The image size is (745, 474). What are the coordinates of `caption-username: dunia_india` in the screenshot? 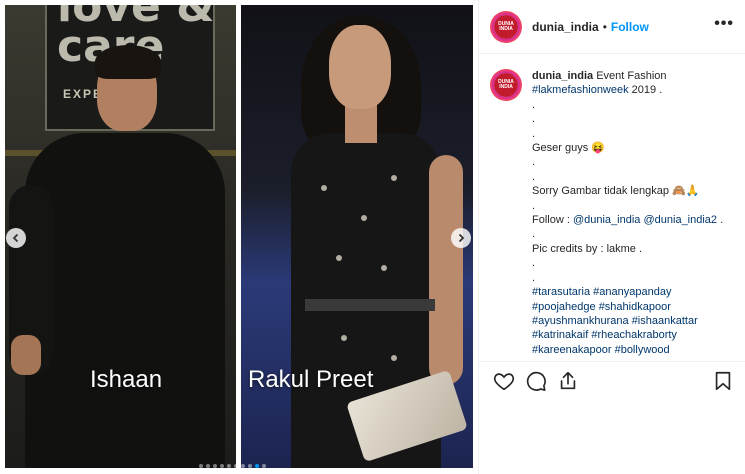 It's located at (564, 76).